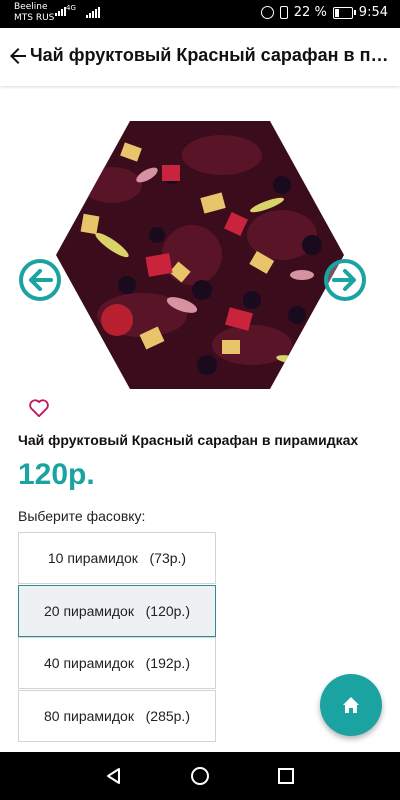  Describe the element at coordinates (114, 776) in the screenshot. I see `triangle-back-icon` at that location.